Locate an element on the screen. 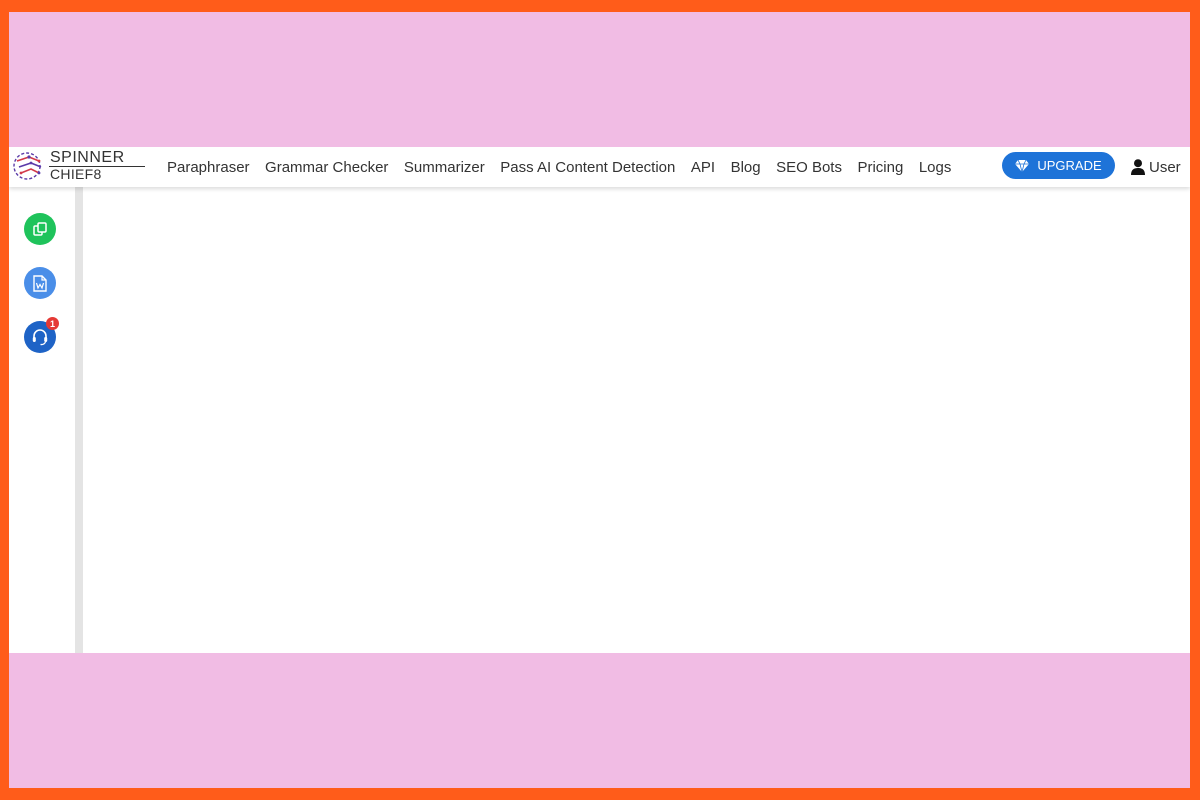 The image size is (1200, 800). user-label: User is located at coordinates (1165, 167).